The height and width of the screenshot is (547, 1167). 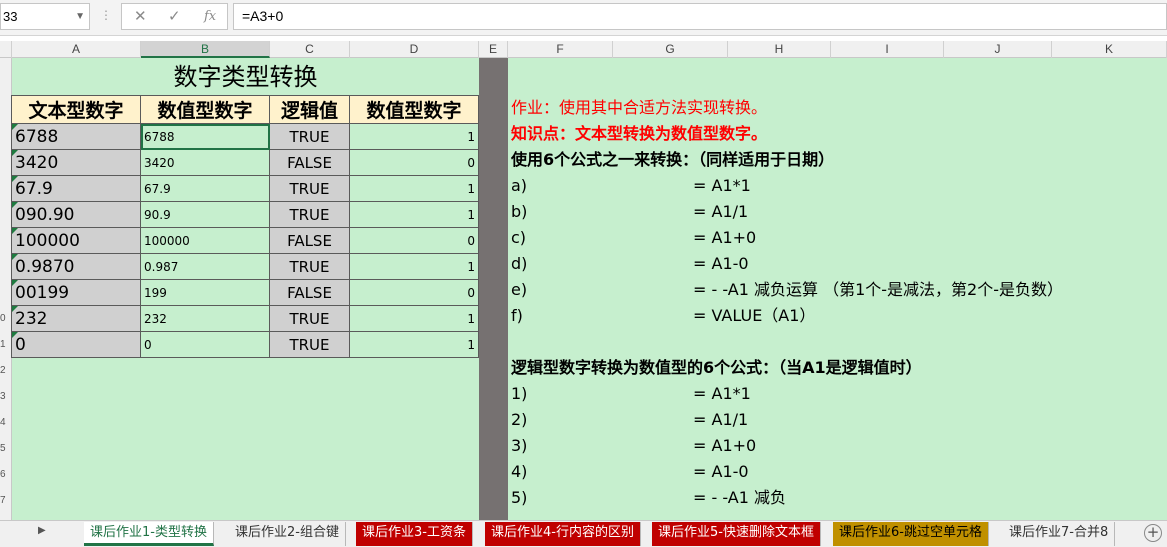 What do you see at coordinates (519, 185) in the screenshot?
I see `formula-label: a)` at bounding box center [519, 185].